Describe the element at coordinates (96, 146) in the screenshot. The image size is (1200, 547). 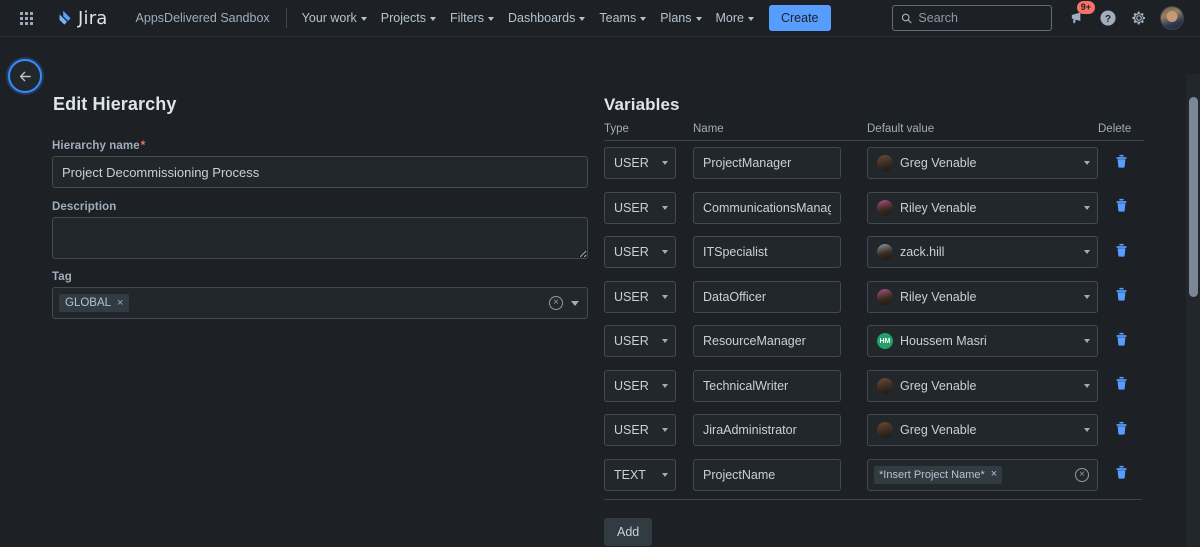
I see `hierarchy-name-label-text: Hierarchy name` at that location.